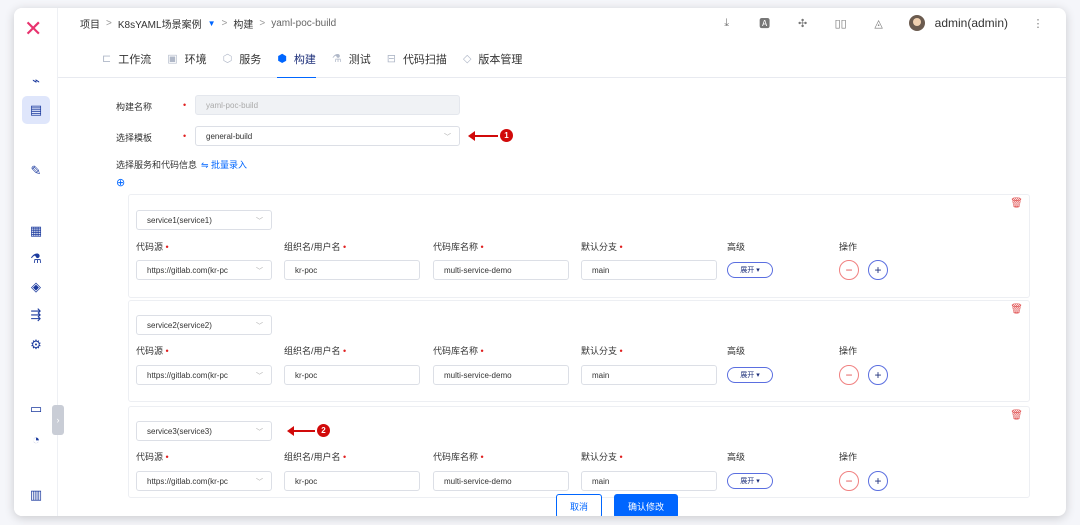 This screenshot has width=1080, height=525. I want to click on tab-test: ⚗ 测试, so click(351, 59).